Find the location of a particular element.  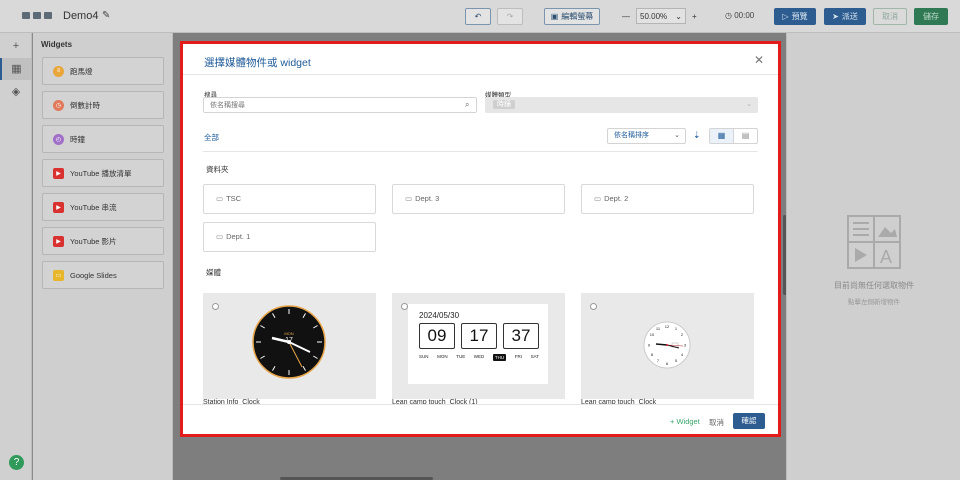

media-placeholder-icon: A is located at coordinates (874, 242).